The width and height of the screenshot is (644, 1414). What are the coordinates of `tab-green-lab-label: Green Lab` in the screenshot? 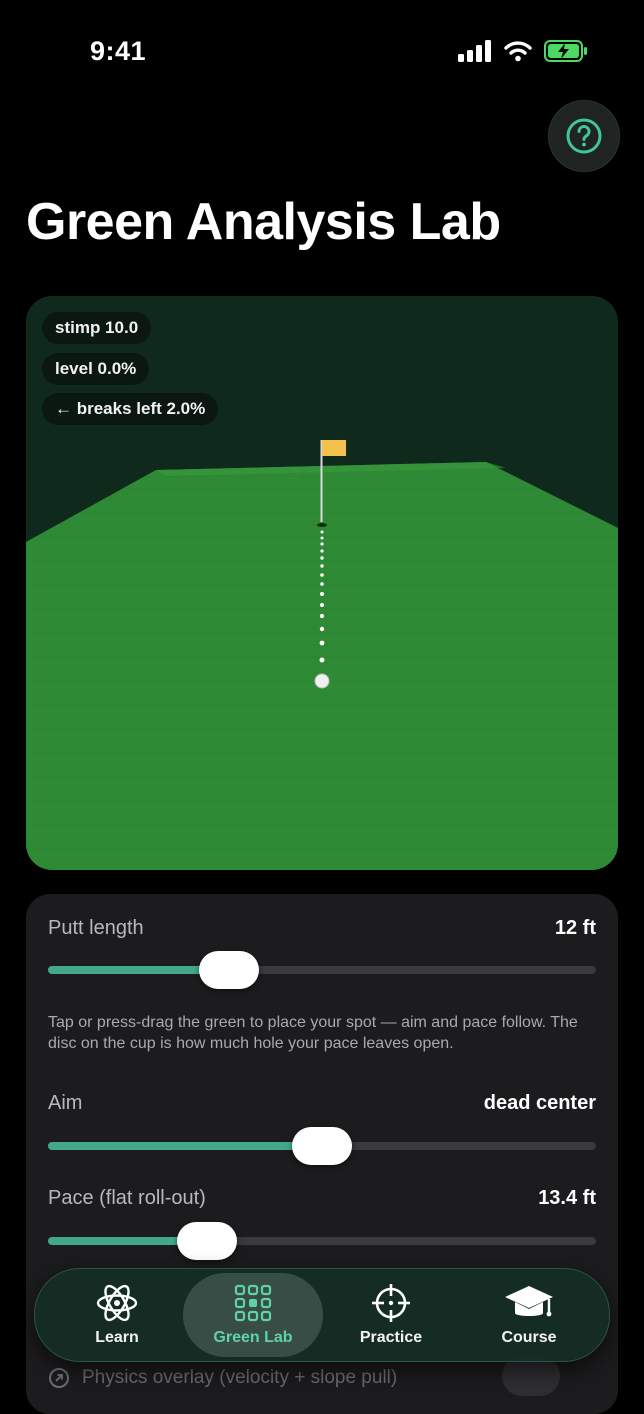 It's located at (253, 1337).